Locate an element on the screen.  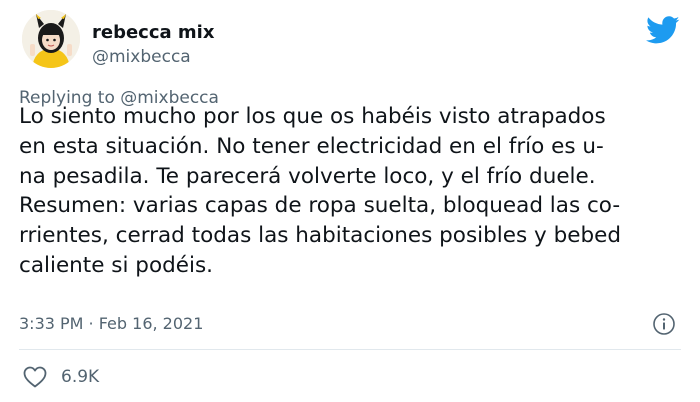
author-handle: @mixbecca is located at coordinates (141, 57).